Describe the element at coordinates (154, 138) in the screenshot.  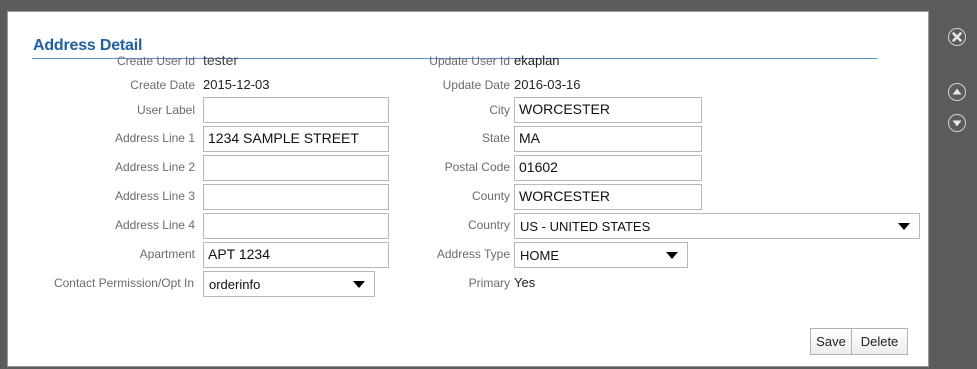
I see `address-line-1-label: Address Line 1` at that location.